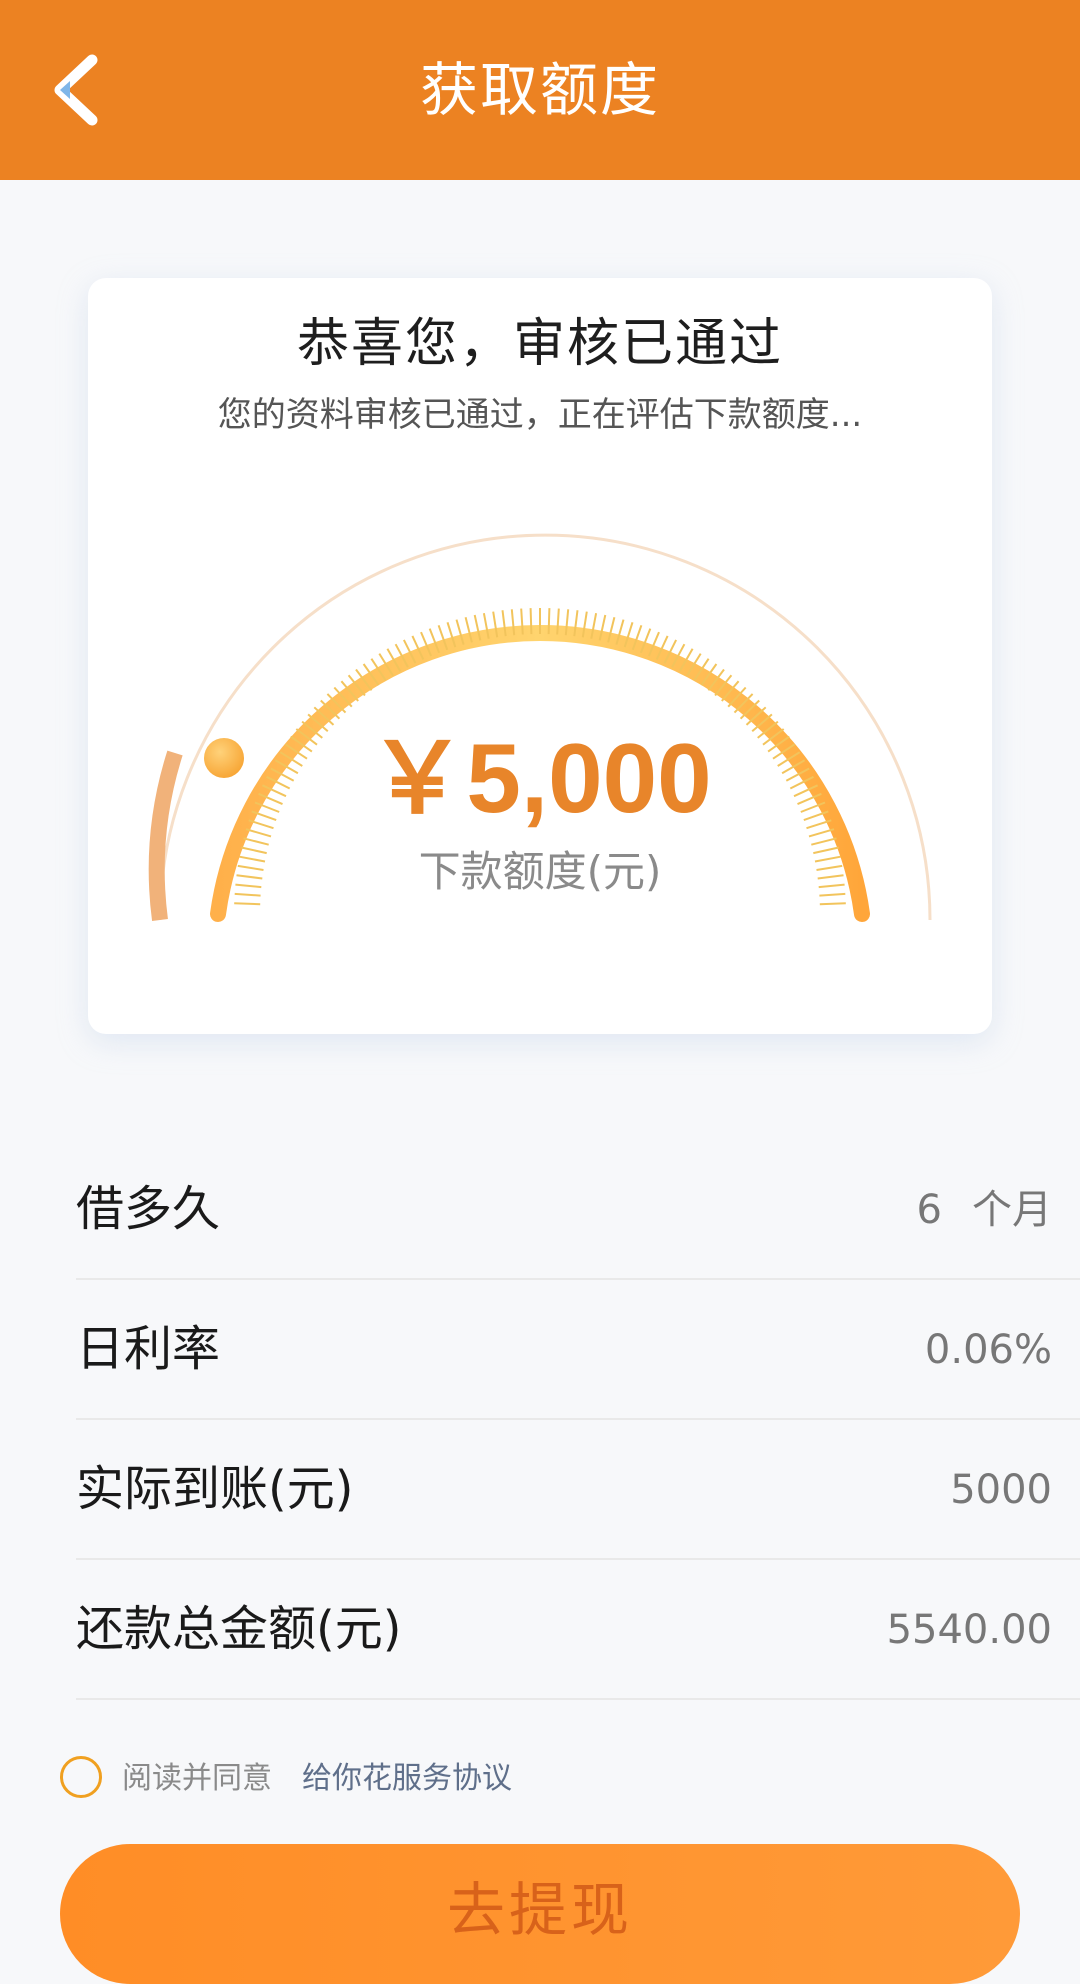 This screenshot has height=1984, width=1080. I want to click on page-title: 获取额度, so click(539, 90).